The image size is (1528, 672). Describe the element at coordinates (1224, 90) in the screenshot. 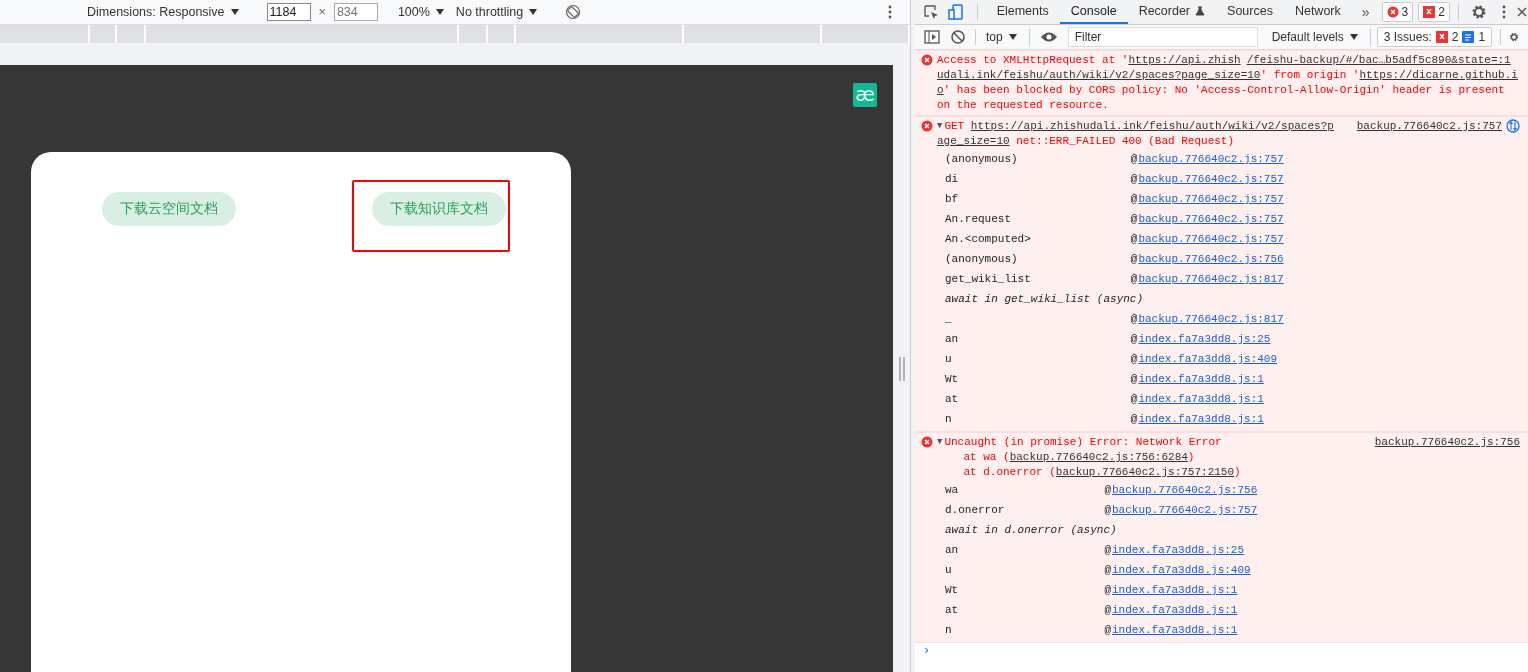

I see `message-text: ' has been blocked by CORS policy: No 'Access-Control-Allow-Origin' header is present` at that location.